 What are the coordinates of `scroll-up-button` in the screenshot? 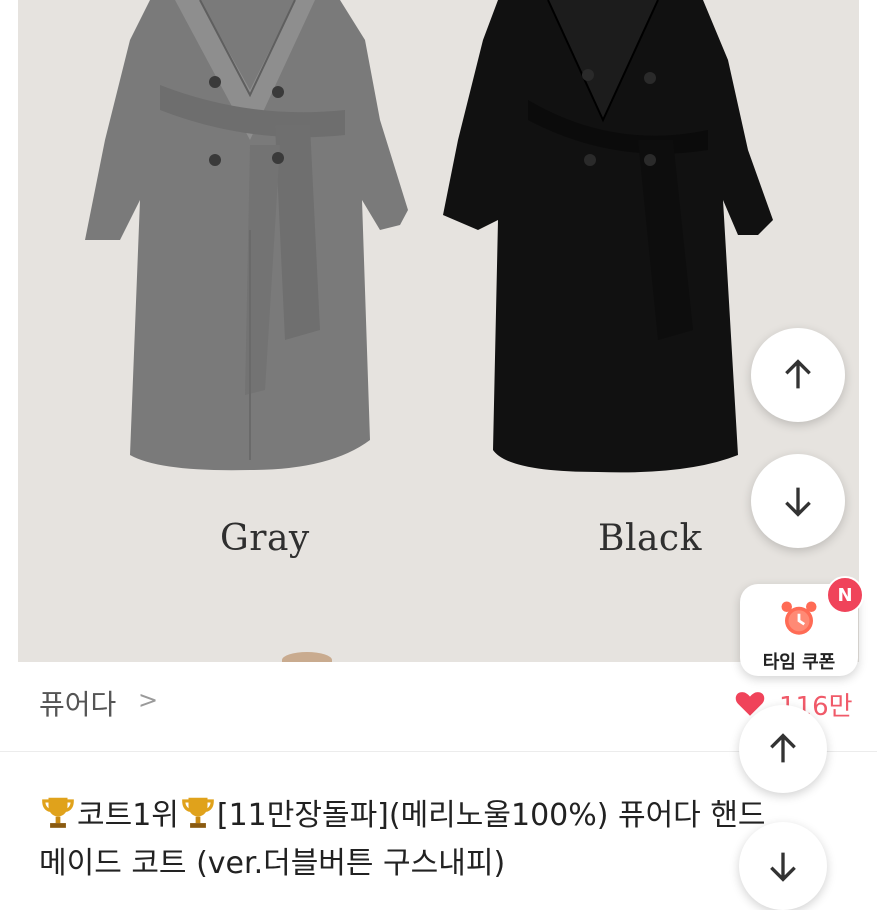 It's located at (798, 375).